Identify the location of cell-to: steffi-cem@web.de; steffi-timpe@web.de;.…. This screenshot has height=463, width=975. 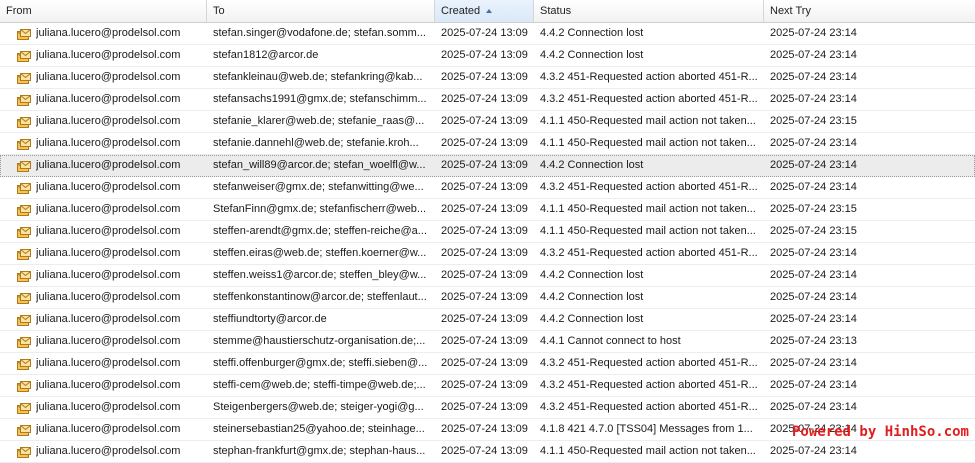
(319, 385).